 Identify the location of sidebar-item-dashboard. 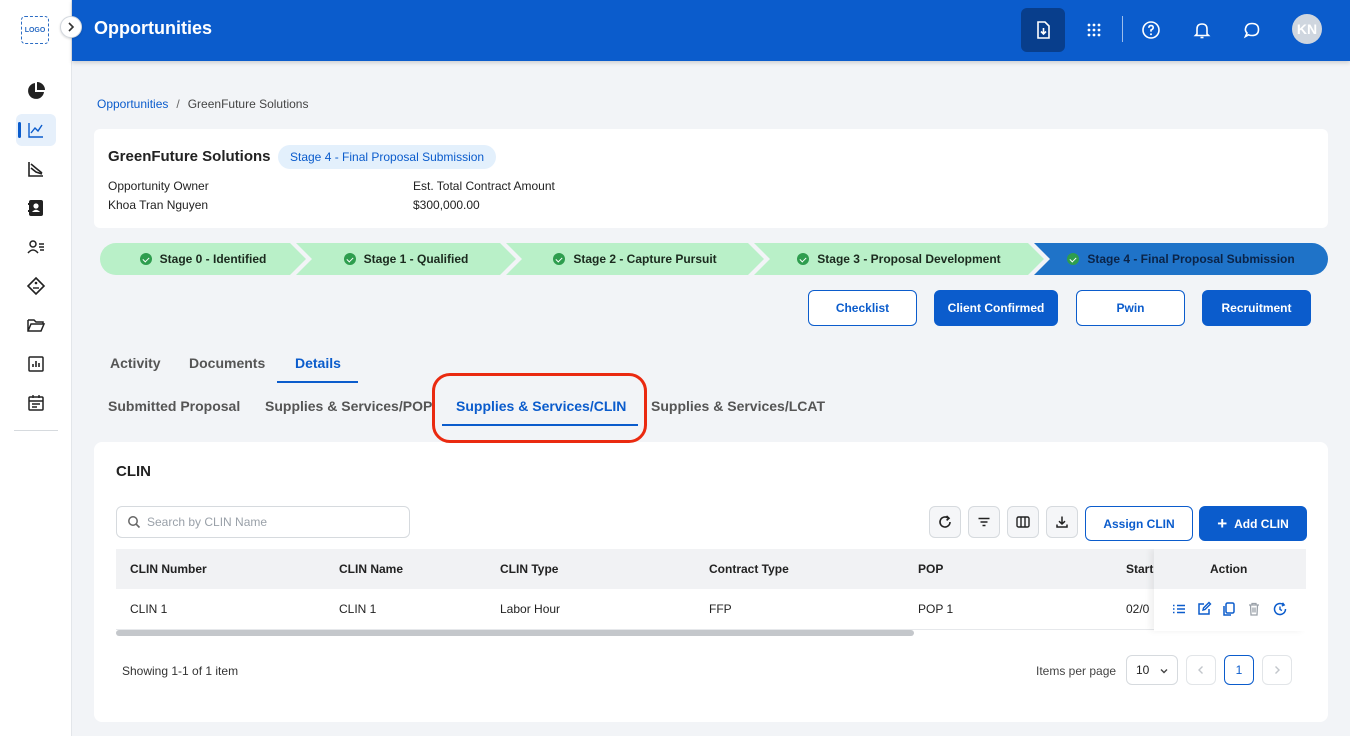
(36, 91).